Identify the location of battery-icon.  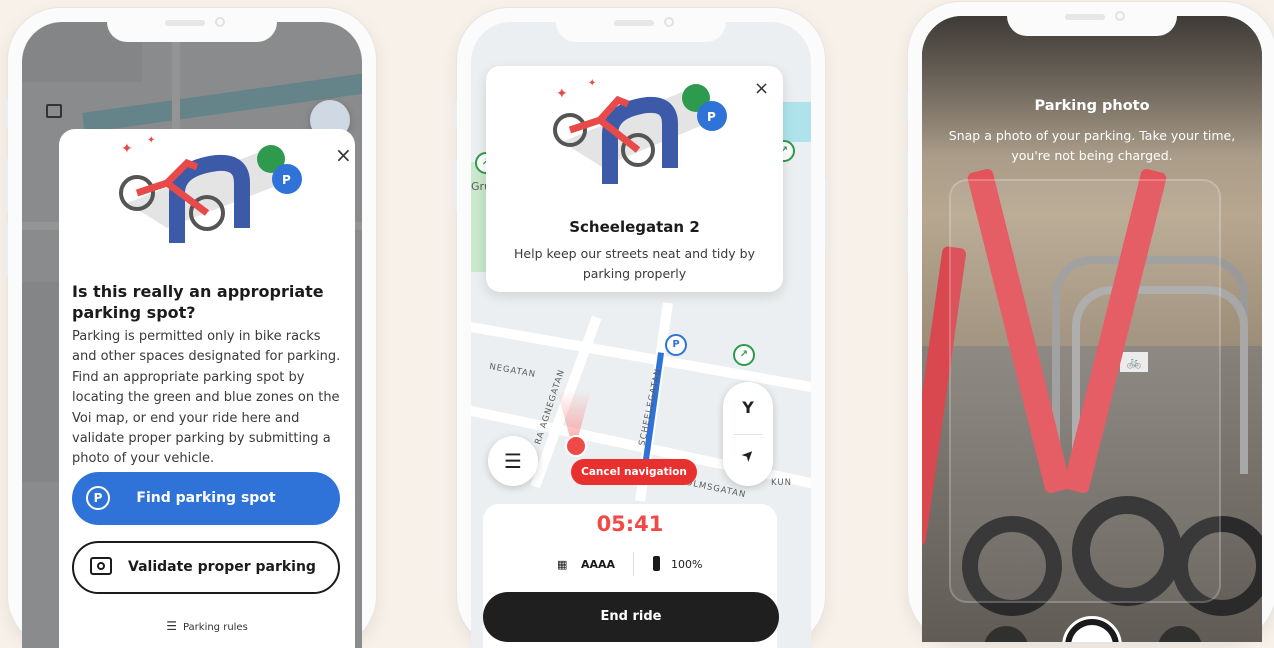
(656, 563).